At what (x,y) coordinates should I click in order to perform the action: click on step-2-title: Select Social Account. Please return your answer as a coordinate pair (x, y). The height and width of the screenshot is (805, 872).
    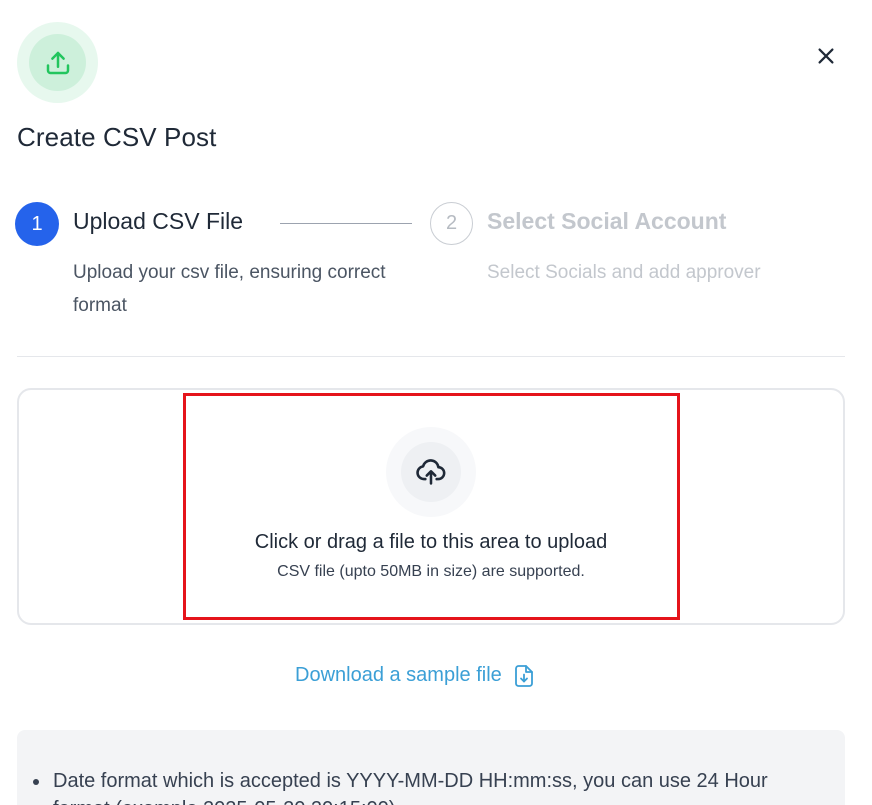
    Looking at the image, I should click on (607, 221).